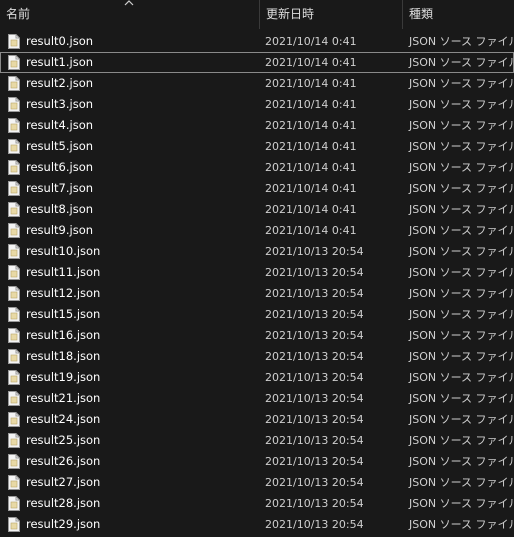 This screenshot has height=537, width=514. I want to click on file-name: result8.json, so click(60, 209).